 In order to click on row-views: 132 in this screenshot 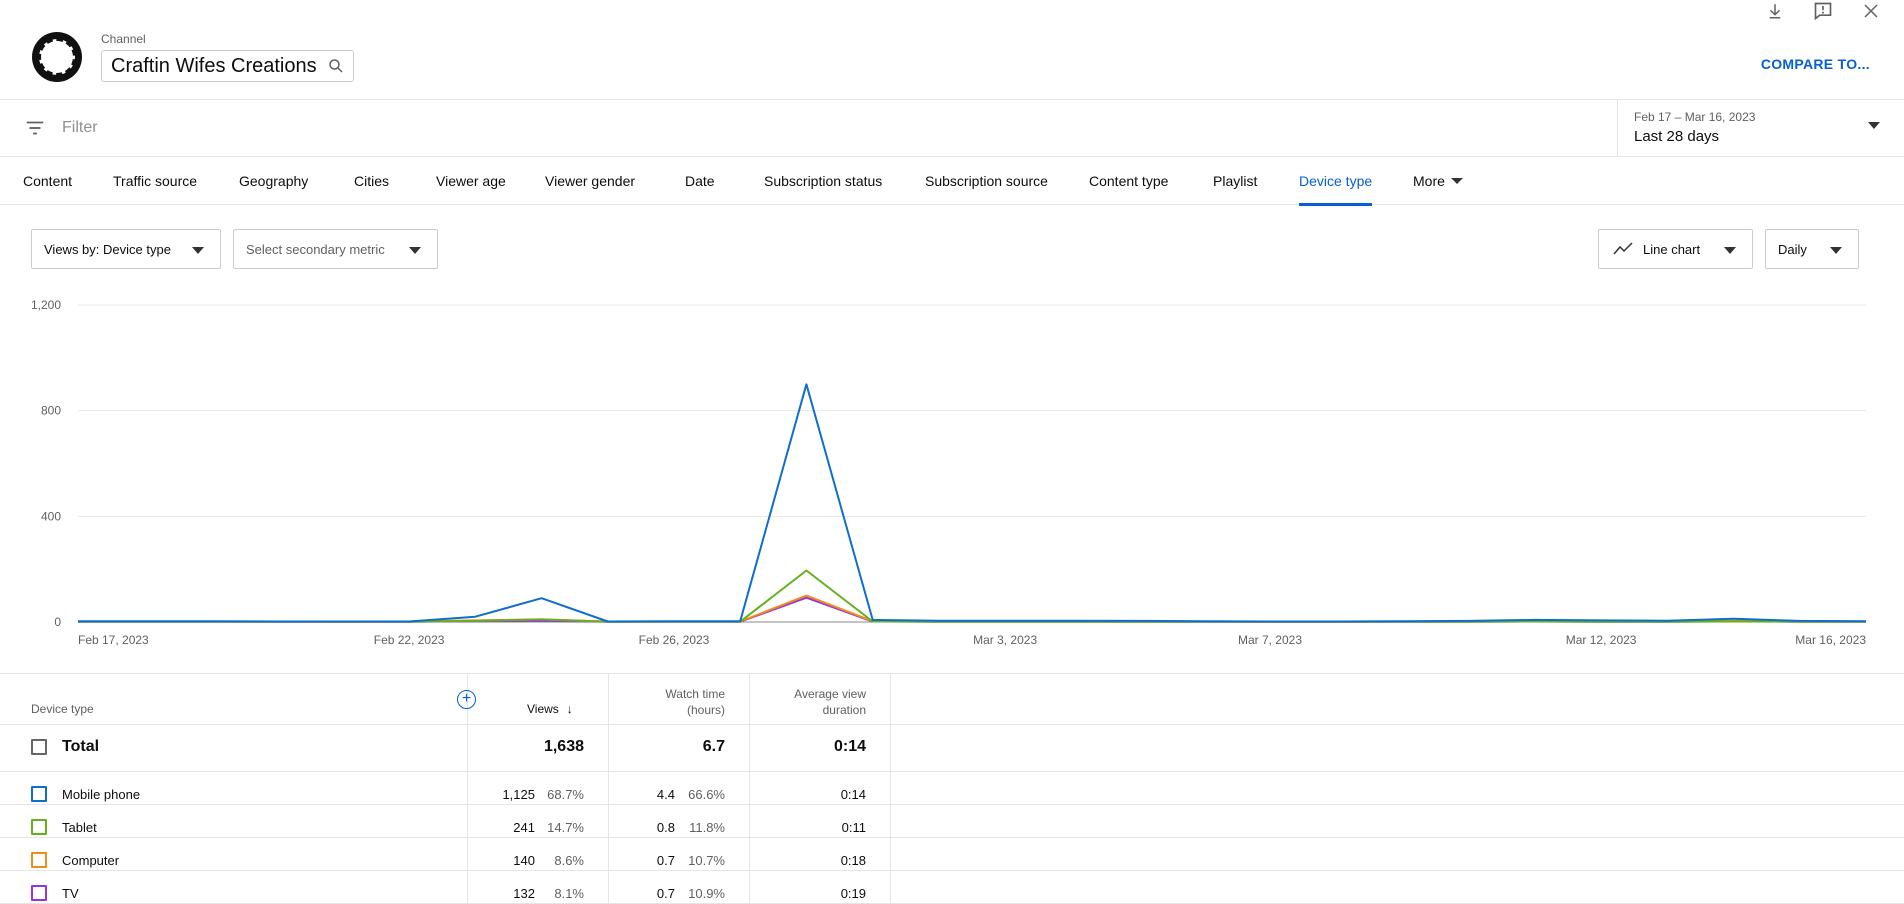, I will do `click(524, 893)`.